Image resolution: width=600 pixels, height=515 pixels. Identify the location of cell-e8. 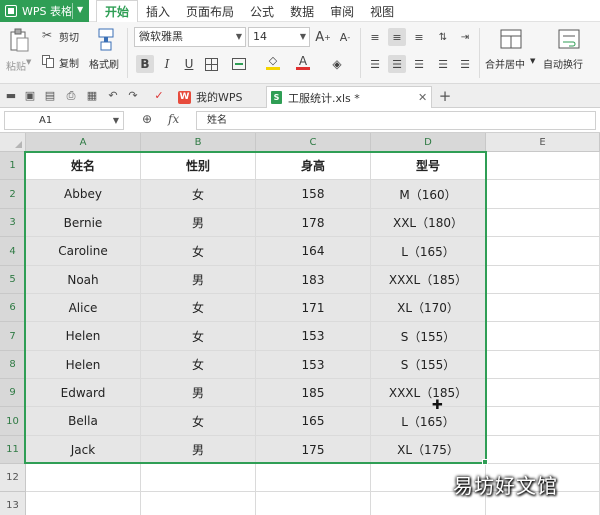
(543, 365).